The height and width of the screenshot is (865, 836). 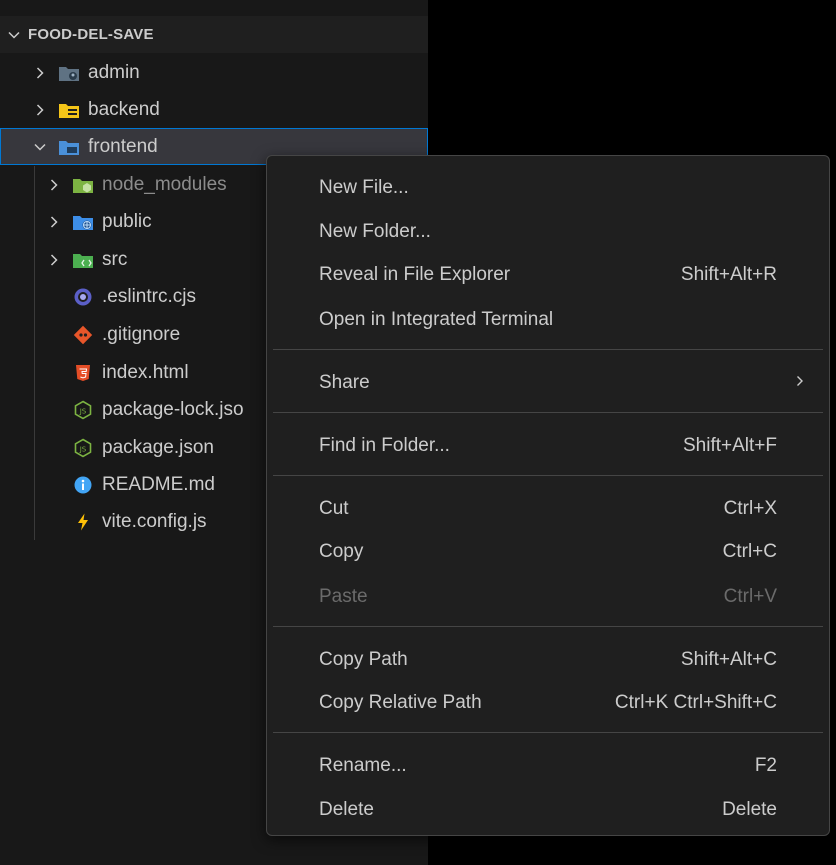 I want to click on folder-public-icon, so click(x=83, y=222).